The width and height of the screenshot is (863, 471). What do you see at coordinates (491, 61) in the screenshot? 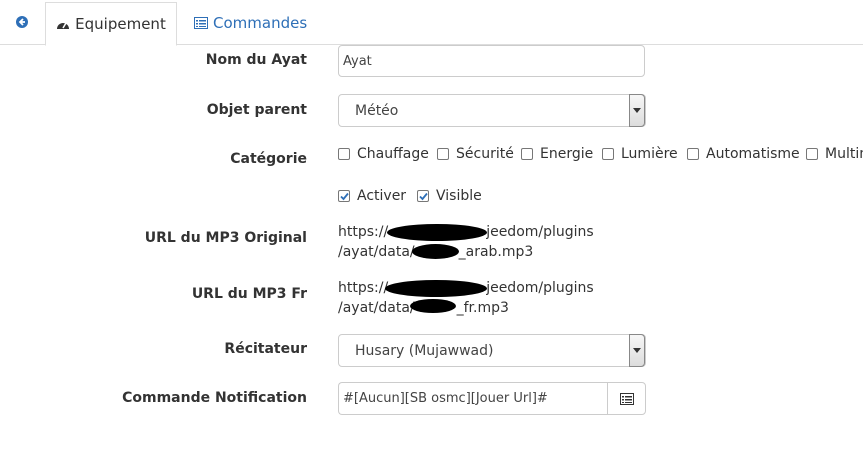
I see `nom-input: Ayat` at bounding box center [491, 61].